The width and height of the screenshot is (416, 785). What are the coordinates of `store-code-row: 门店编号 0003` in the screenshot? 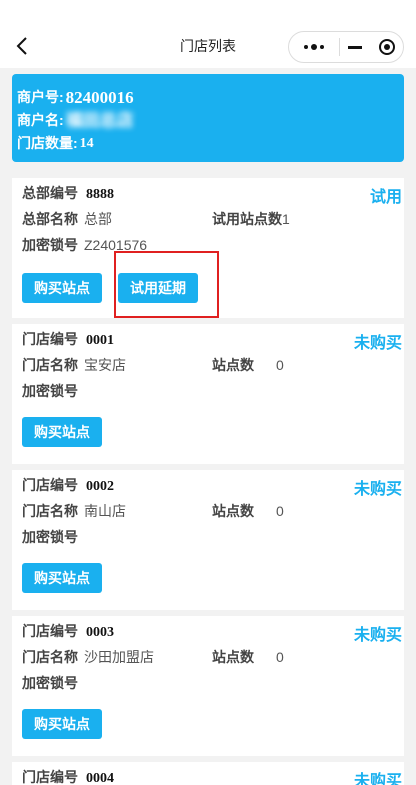 It's located at (68, 632).